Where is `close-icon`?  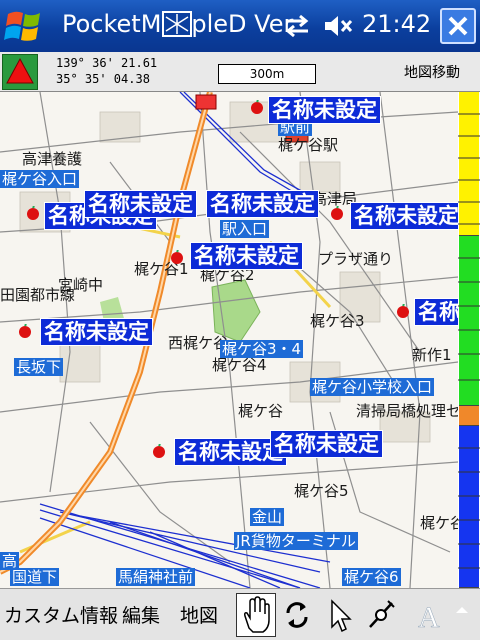 close-icon is located at coordinates (458, 26).